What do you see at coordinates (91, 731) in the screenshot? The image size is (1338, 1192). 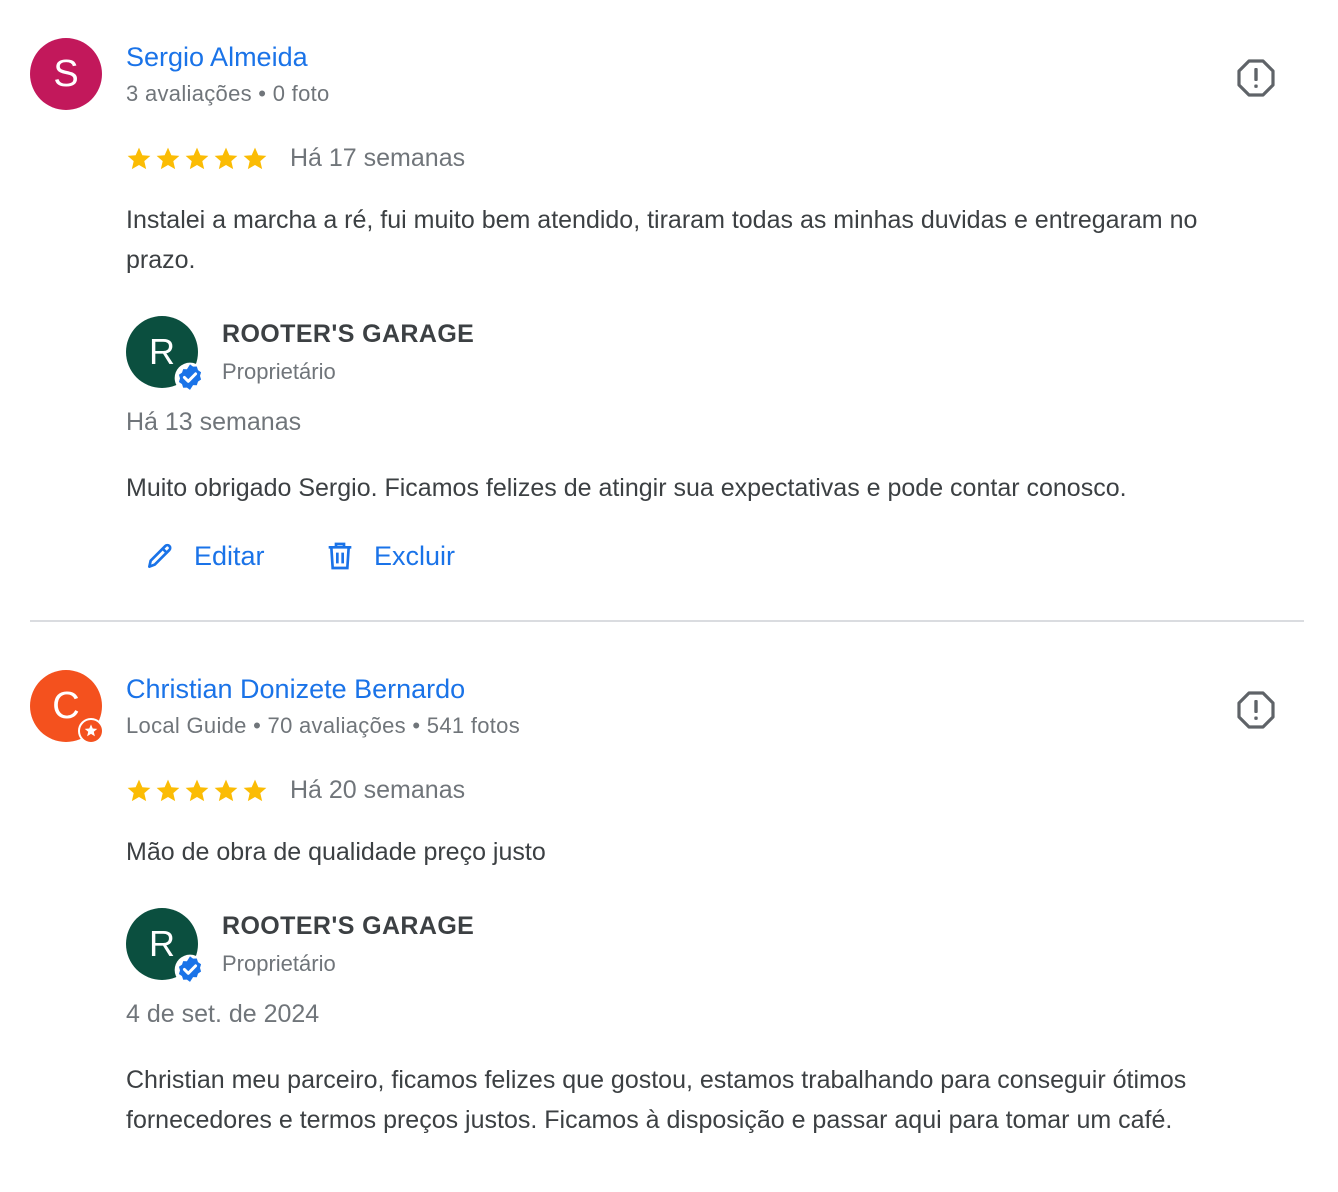 I see `local-guide-badge-icon` at bounding box center [91, 731].